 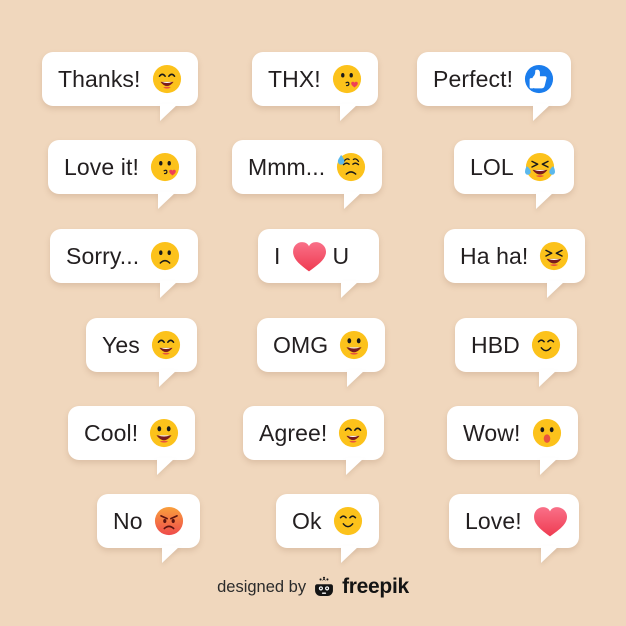 I want to click on message-bubble-slot: No, so click(x=148, y=528).